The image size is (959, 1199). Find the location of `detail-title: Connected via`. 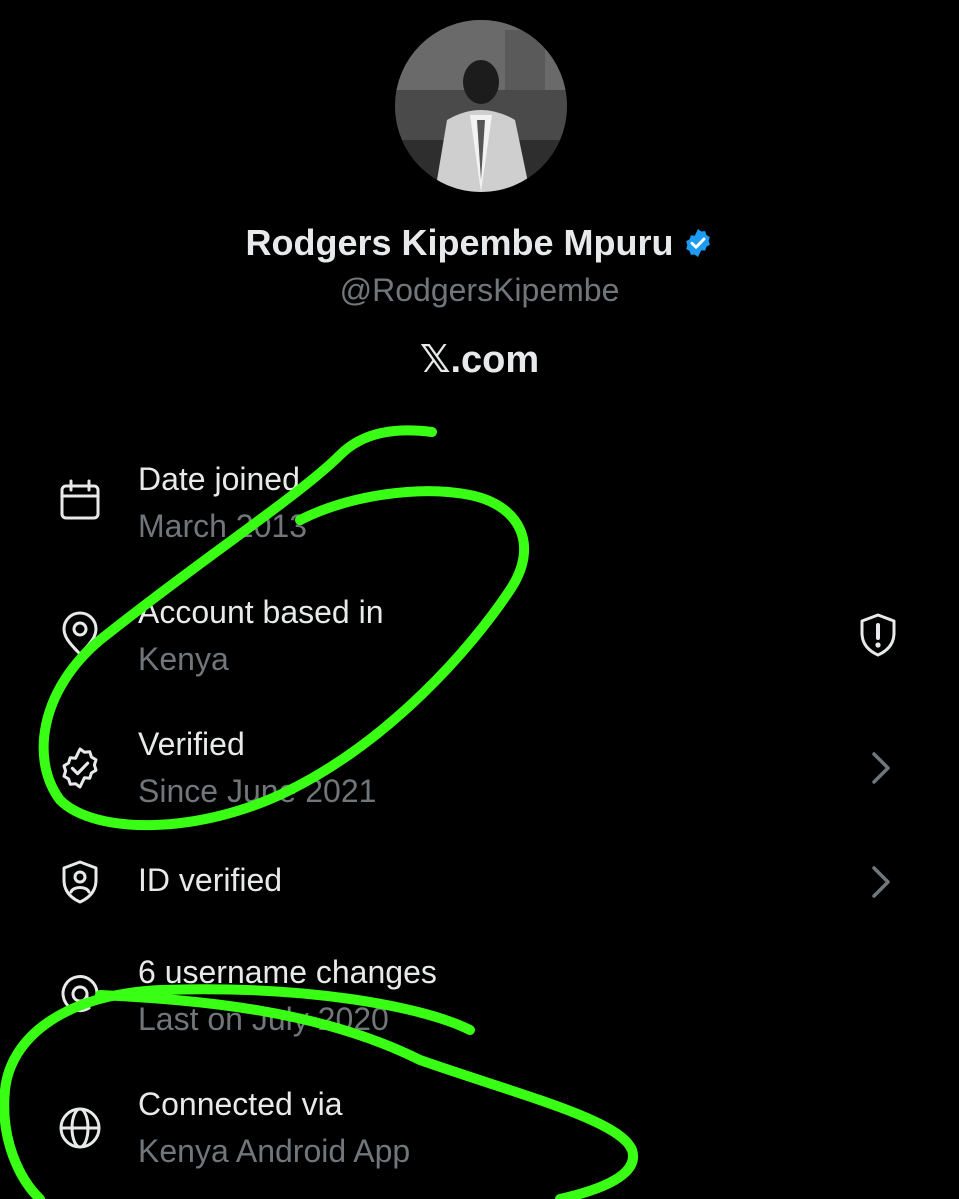

detail-title: Connected via is located at coordinates (240, 1104).